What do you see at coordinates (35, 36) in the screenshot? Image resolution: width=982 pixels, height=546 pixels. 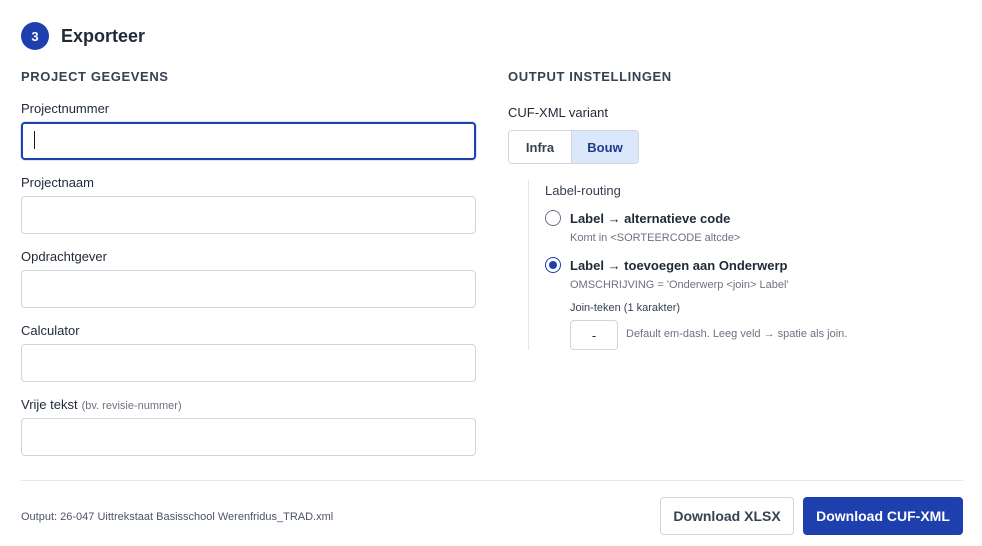 I see `step-number-badge: 3` at bounding box center [35, 36].